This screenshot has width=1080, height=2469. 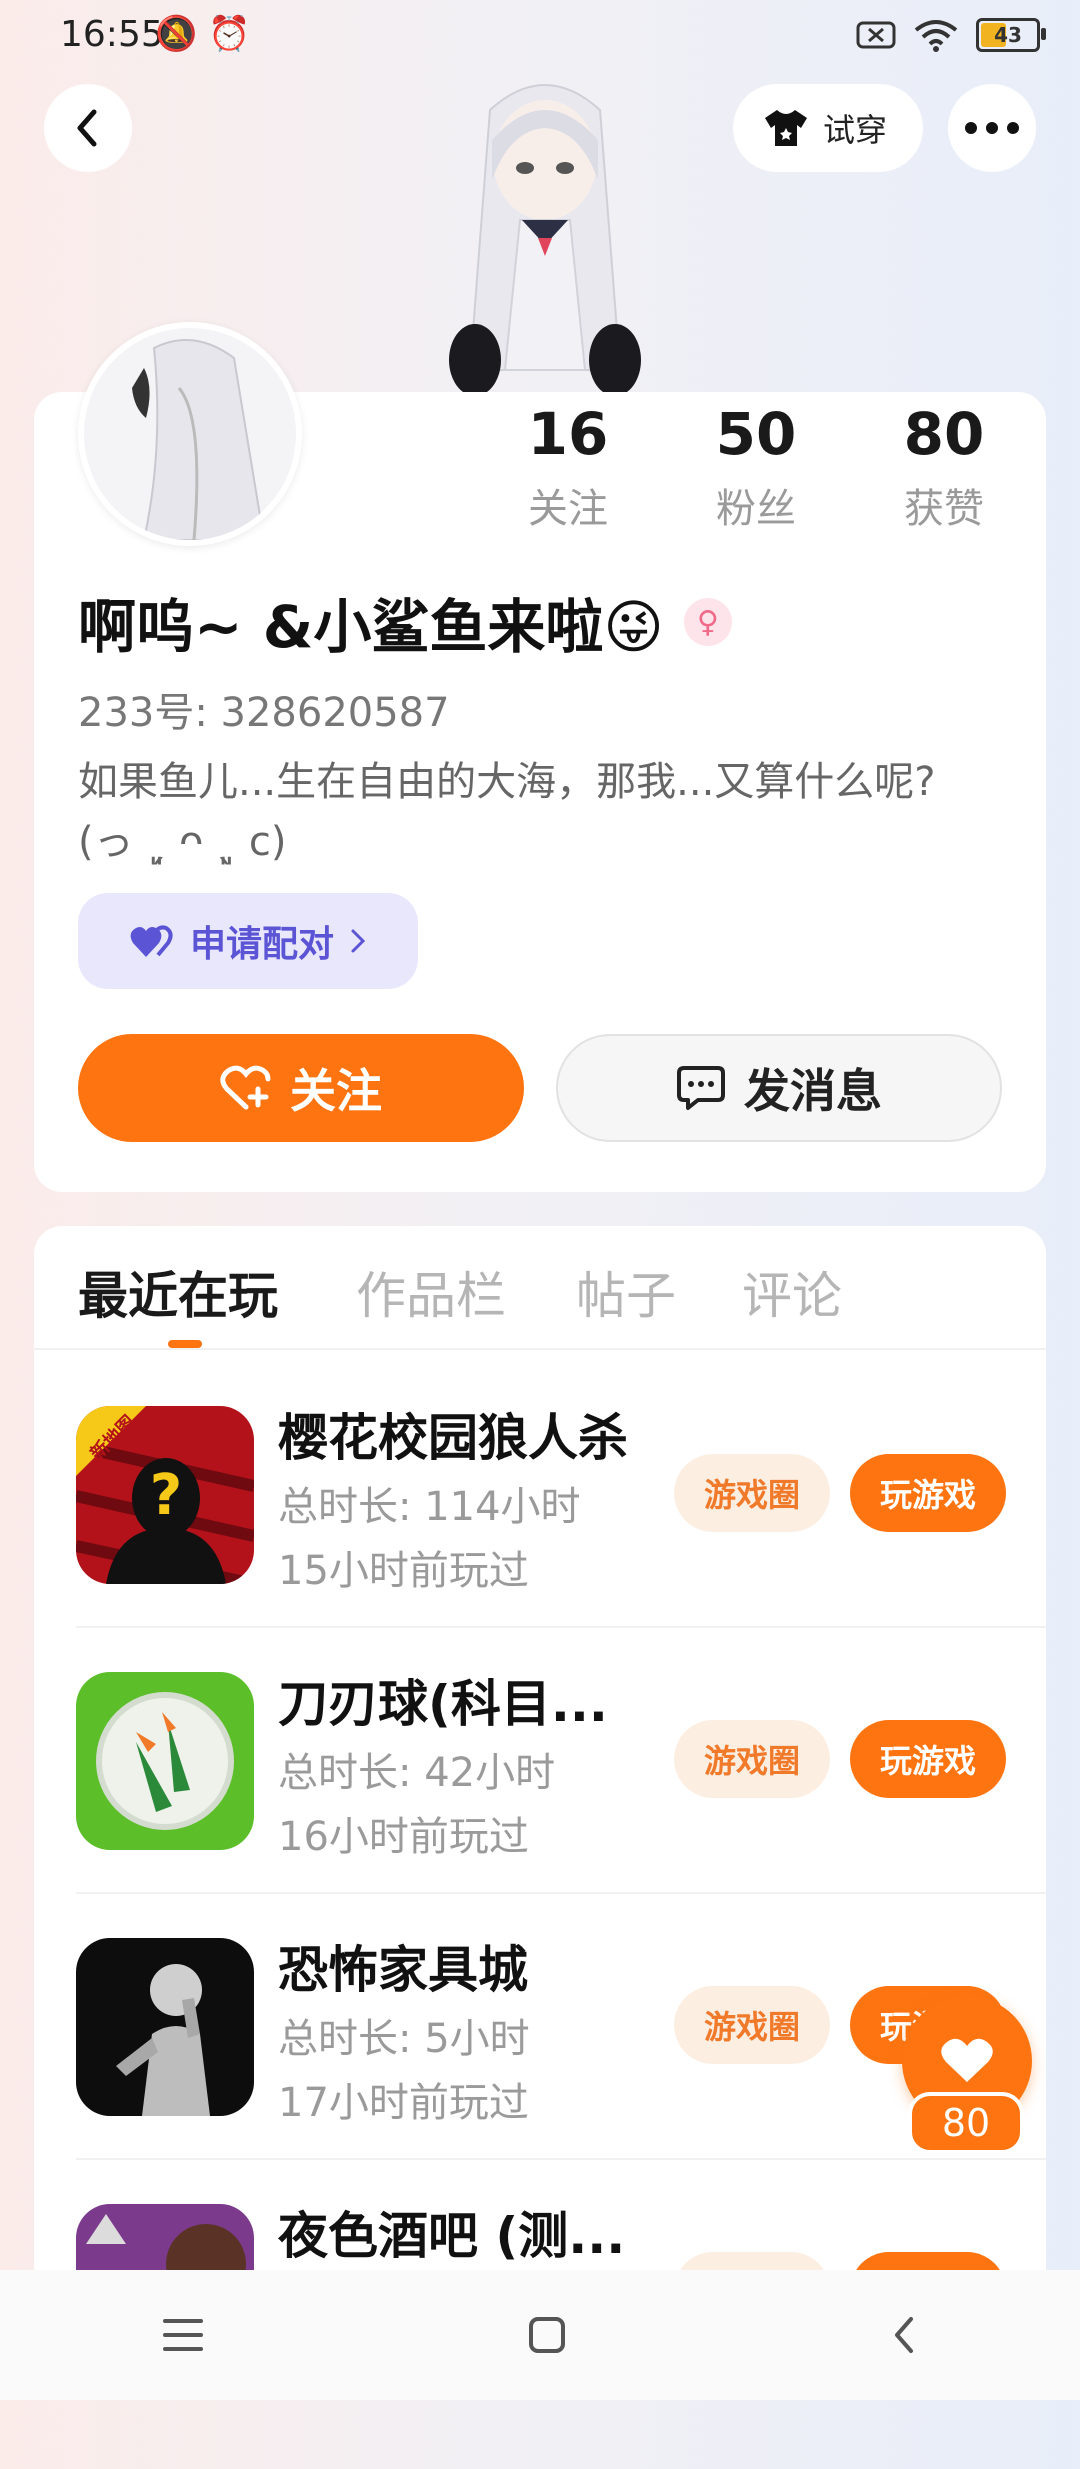 I want to click on avatar-image, so click(x=190, y=434).